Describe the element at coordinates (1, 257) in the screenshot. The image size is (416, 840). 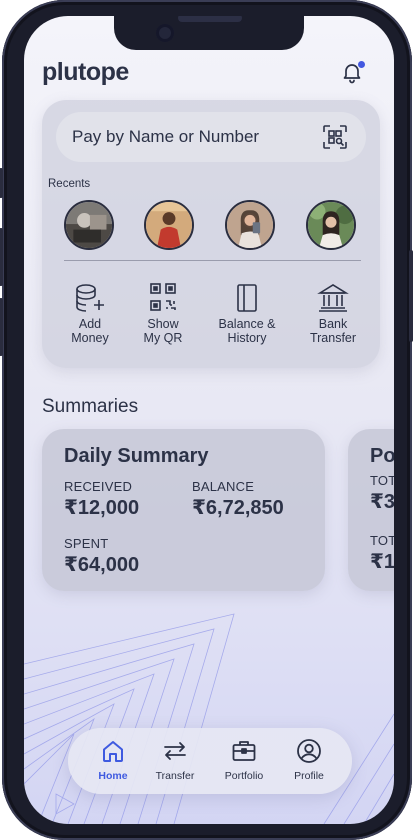
I see `volume-up-button` at that location.